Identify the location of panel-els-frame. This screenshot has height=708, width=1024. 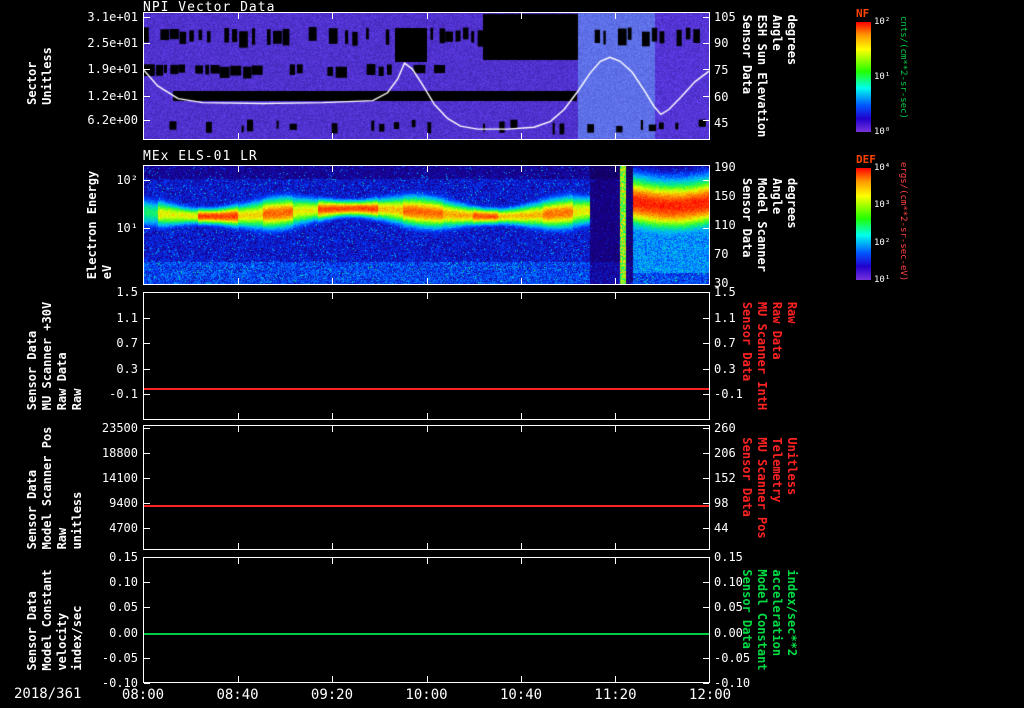
(426, 225).